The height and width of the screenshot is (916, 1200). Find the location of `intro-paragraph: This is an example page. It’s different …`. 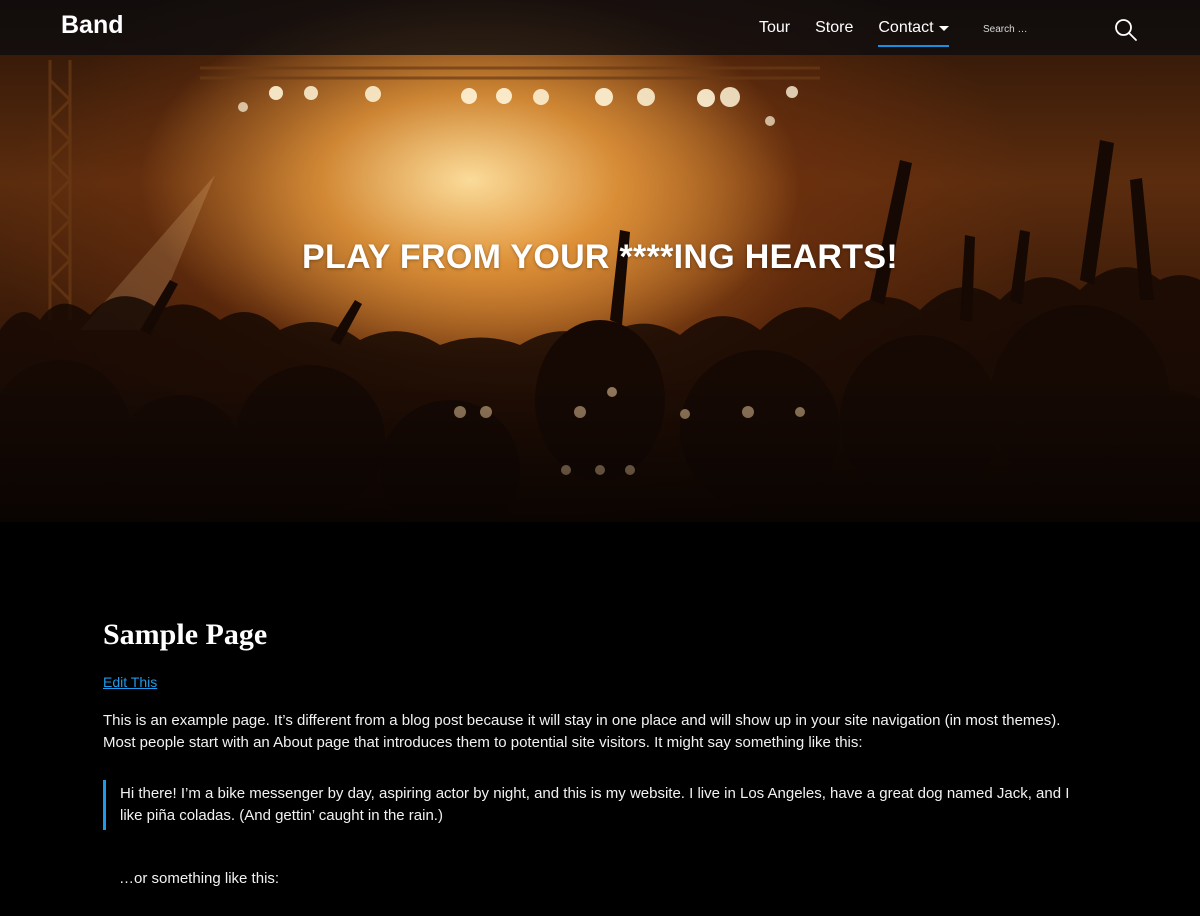

intro-paragraph: This is an example page. It’s different … is located at coordinates (582, 731).